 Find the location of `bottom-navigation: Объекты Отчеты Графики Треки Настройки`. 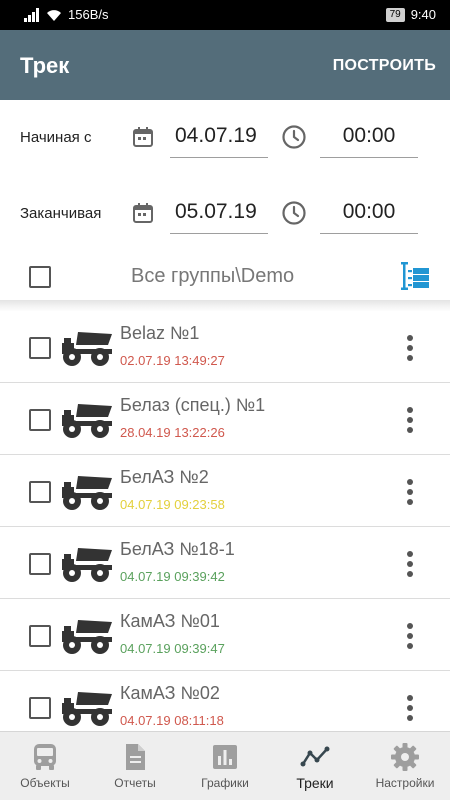

bottom-navigation: Объекты Отчеты Графики Треки Настройки is located at coordinates (225, 765).